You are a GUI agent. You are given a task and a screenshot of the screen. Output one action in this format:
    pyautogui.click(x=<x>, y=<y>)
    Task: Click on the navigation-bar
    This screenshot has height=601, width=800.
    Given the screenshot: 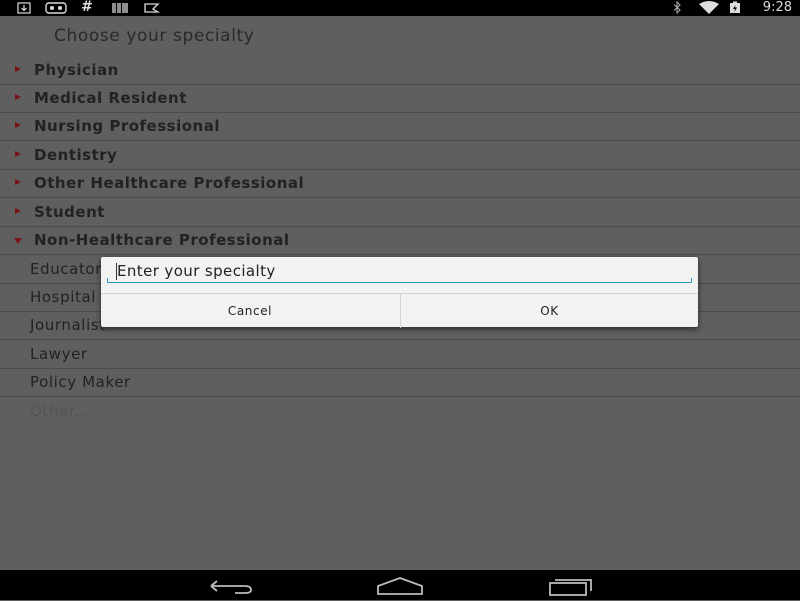 What is the action you would take?
    pyautogui.click(x=400, y=585)
    